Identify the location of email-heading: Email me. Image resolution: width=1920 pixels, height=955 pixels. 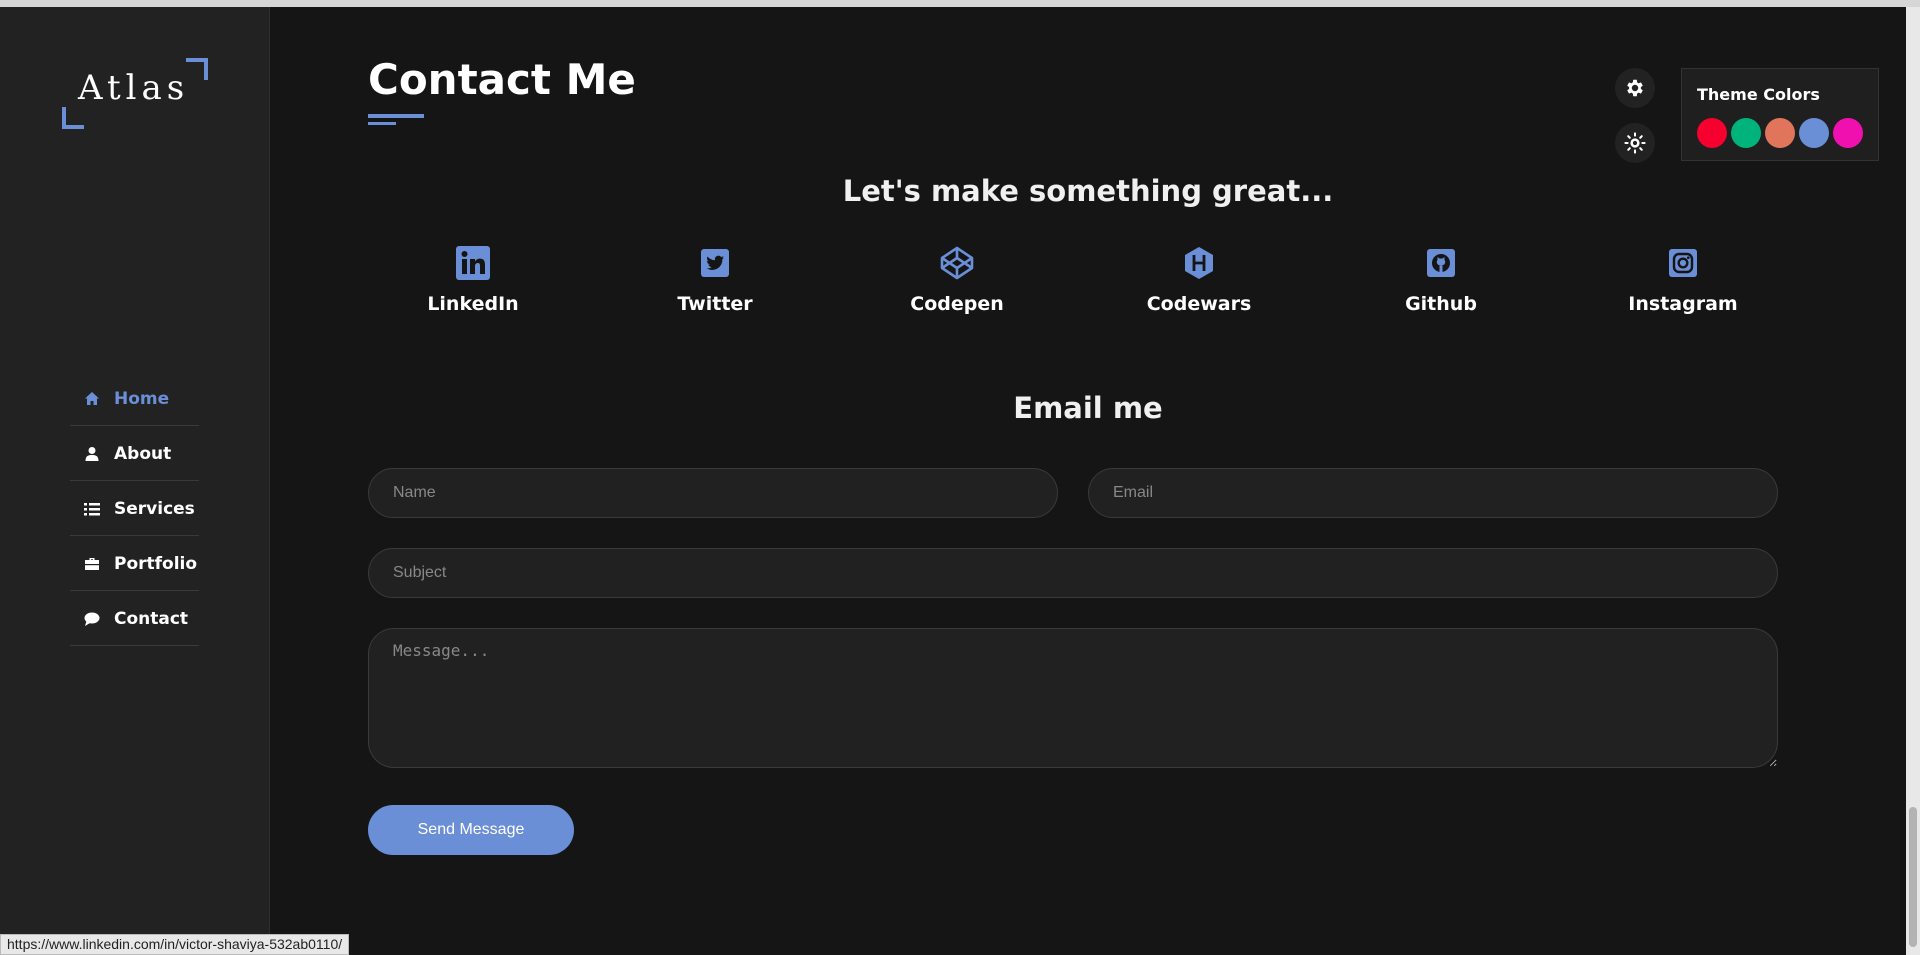
(1088, 408).